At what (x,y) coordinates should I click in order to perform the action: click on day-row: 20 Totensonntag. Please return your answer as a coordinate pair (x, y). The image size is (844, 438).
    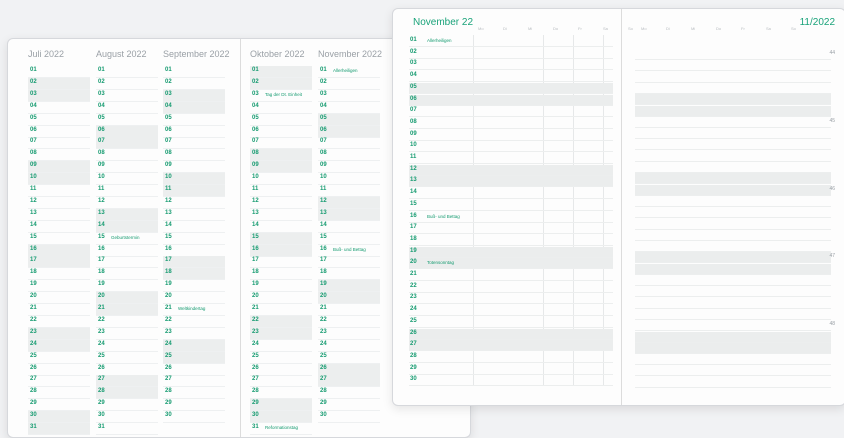
    Looking at the image, I should click on (511, 264).